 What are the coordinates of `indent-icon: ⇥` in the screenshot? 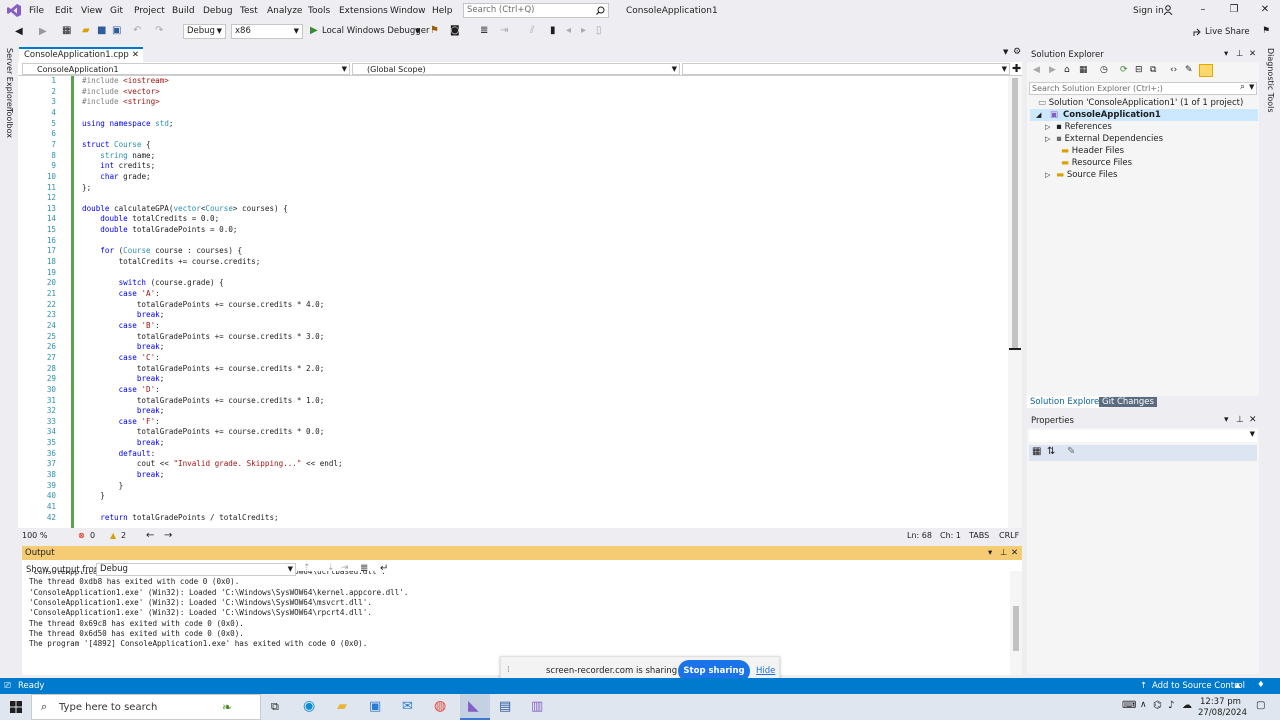 It's located at (506, 31).